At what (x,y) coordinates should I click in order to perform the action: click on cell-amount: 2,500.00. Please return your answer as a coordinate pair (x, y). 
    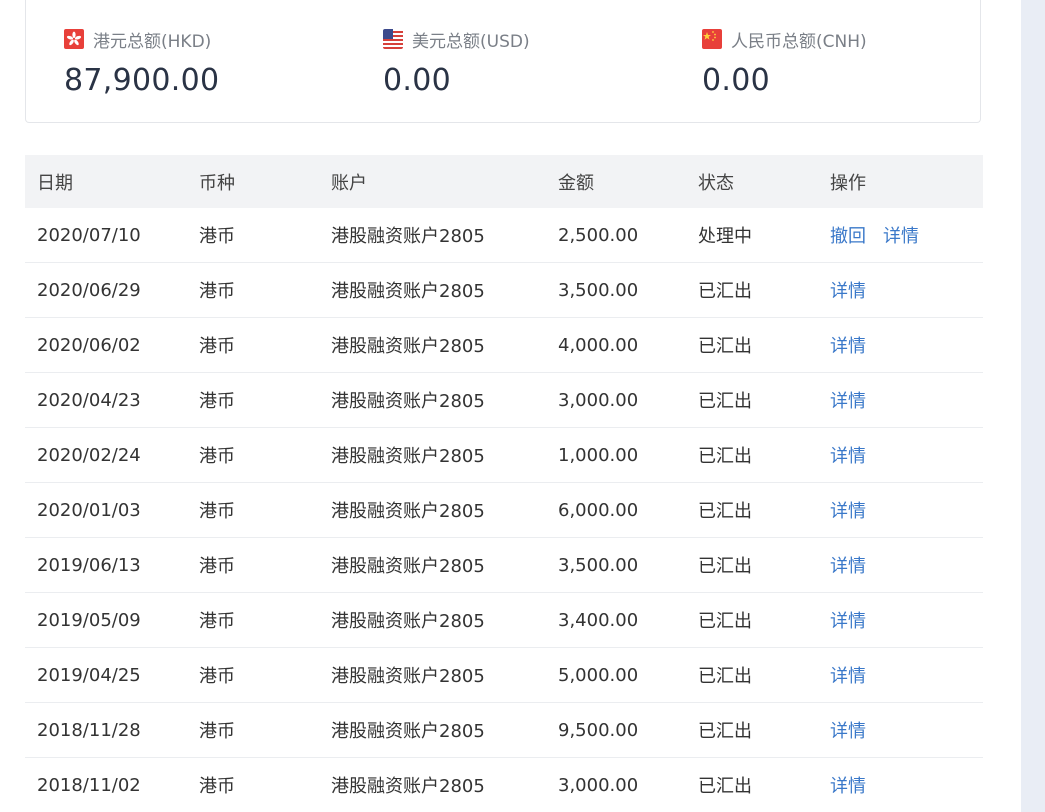
    Looking at the image, I should click on (598, 235).